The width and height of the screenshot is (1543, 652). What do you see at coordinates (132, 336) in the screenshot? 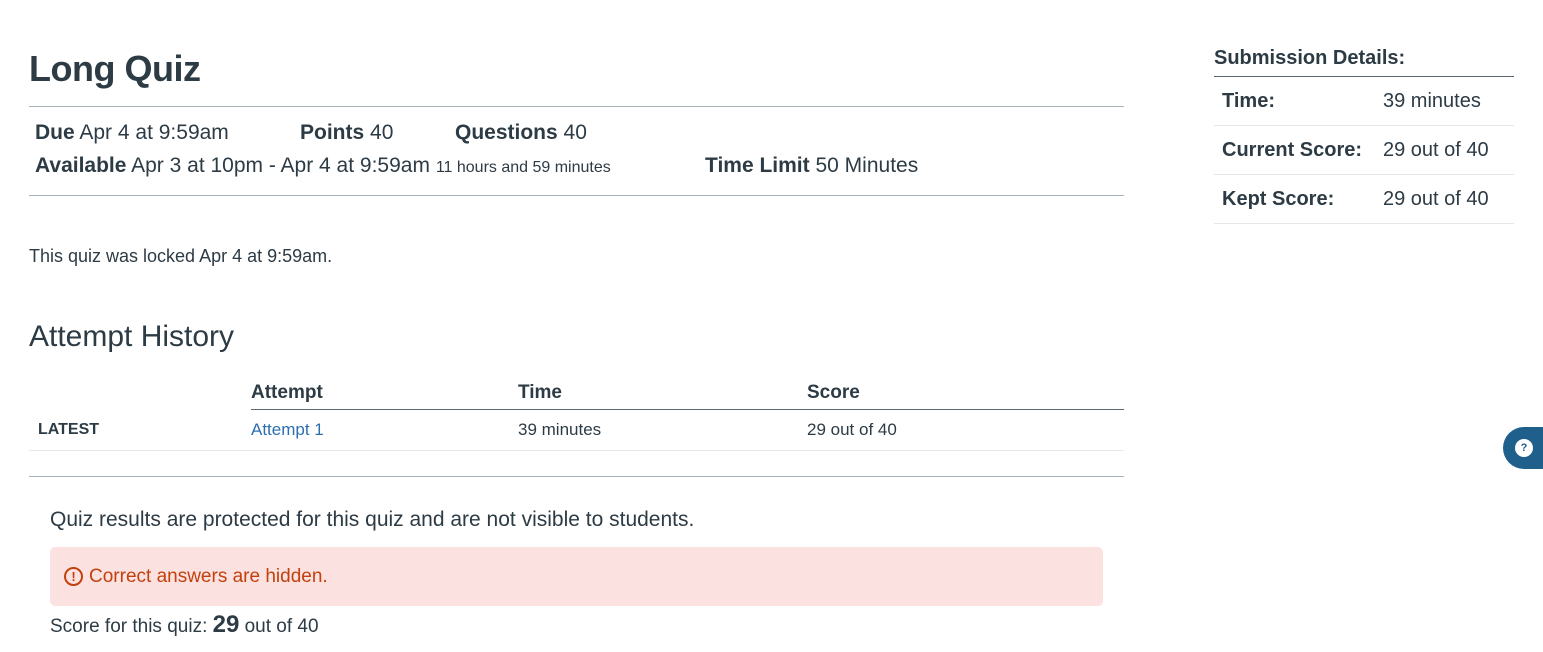
I see `attempt-history-heading: Attempt History` at bounding box center [132, 336].